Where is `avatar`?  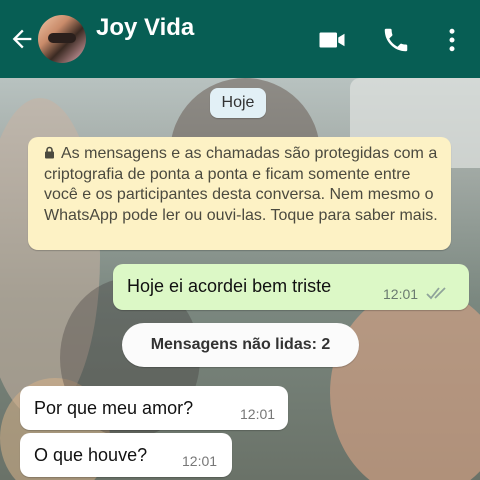 avatar is located at coordinates (62, 39).